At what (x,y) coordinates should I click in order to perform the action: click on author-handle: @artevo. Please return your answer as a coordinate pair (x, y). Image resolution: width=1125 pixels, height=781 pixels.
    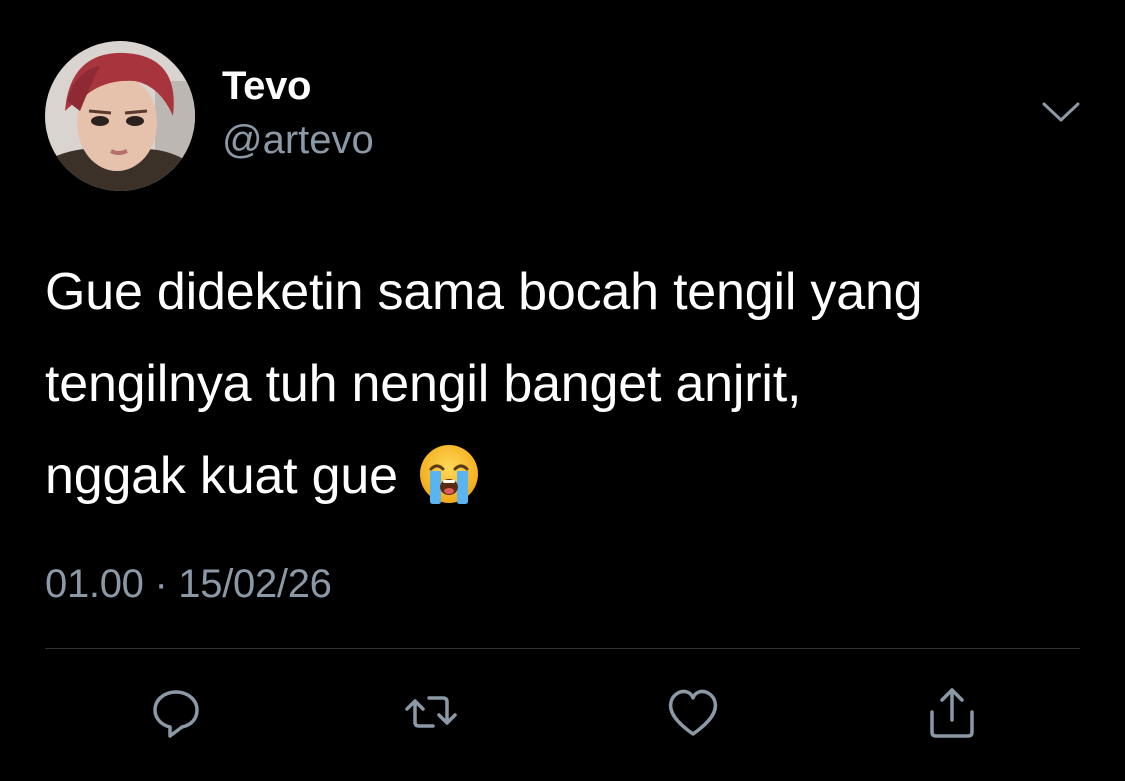
    Looking at the image, I should click on (298, 140).